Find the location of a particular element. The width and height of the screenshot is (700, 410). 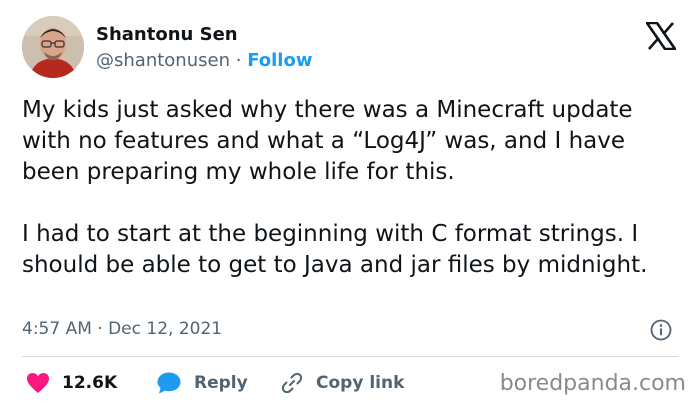

avatar-photo is located at coordinates (53, 47).